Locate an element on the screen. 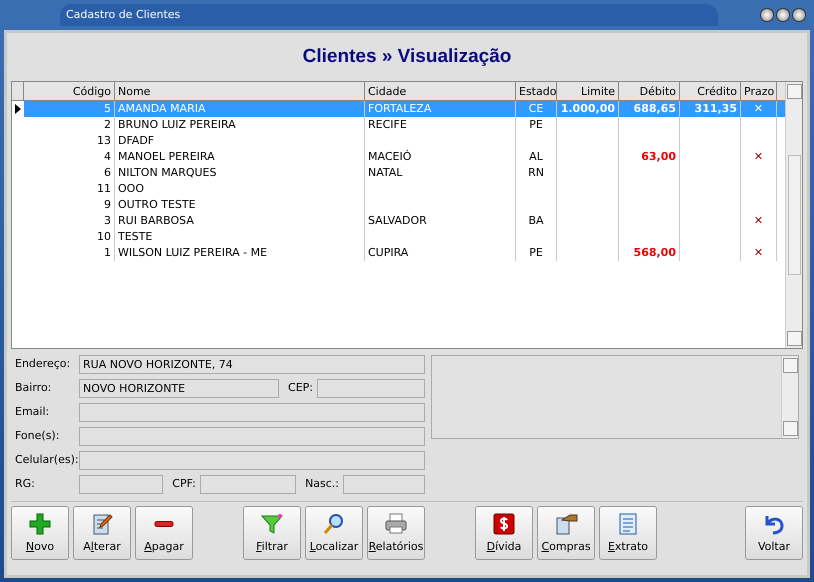 This screenshot has width=814, height=582. notes-field is located at coordinates (615, 397).